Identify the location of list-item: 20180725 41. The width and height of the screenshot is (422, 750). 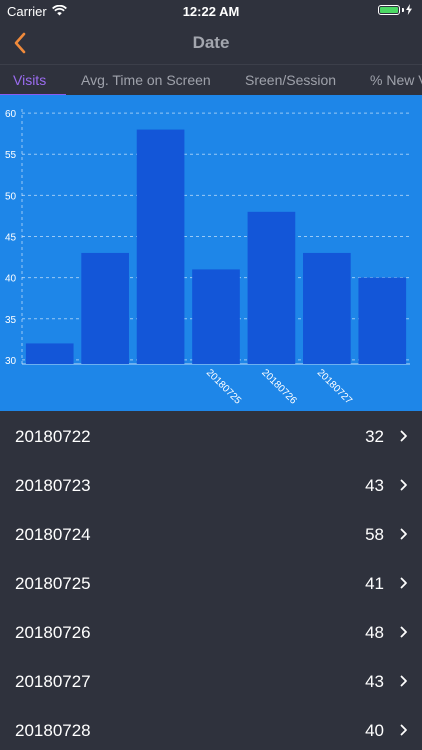
(211, 582).